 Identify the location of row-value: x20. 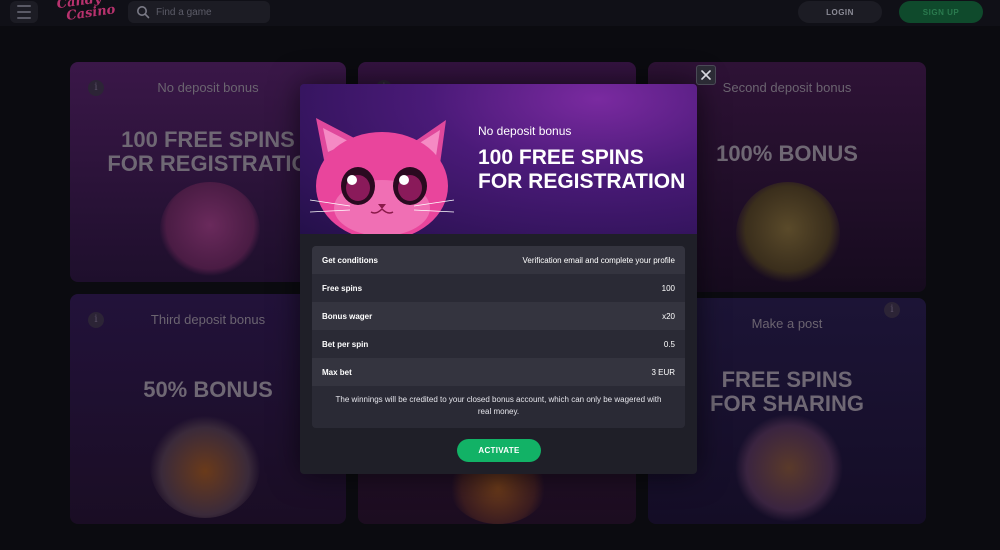
(668, 316).